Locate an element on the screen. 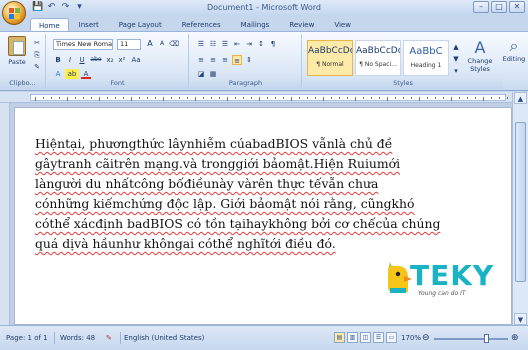 The height and width of the screenshot is (350, 528). vertical-scrollbar: ▲ ▼ is located at coordinates (520, 208).